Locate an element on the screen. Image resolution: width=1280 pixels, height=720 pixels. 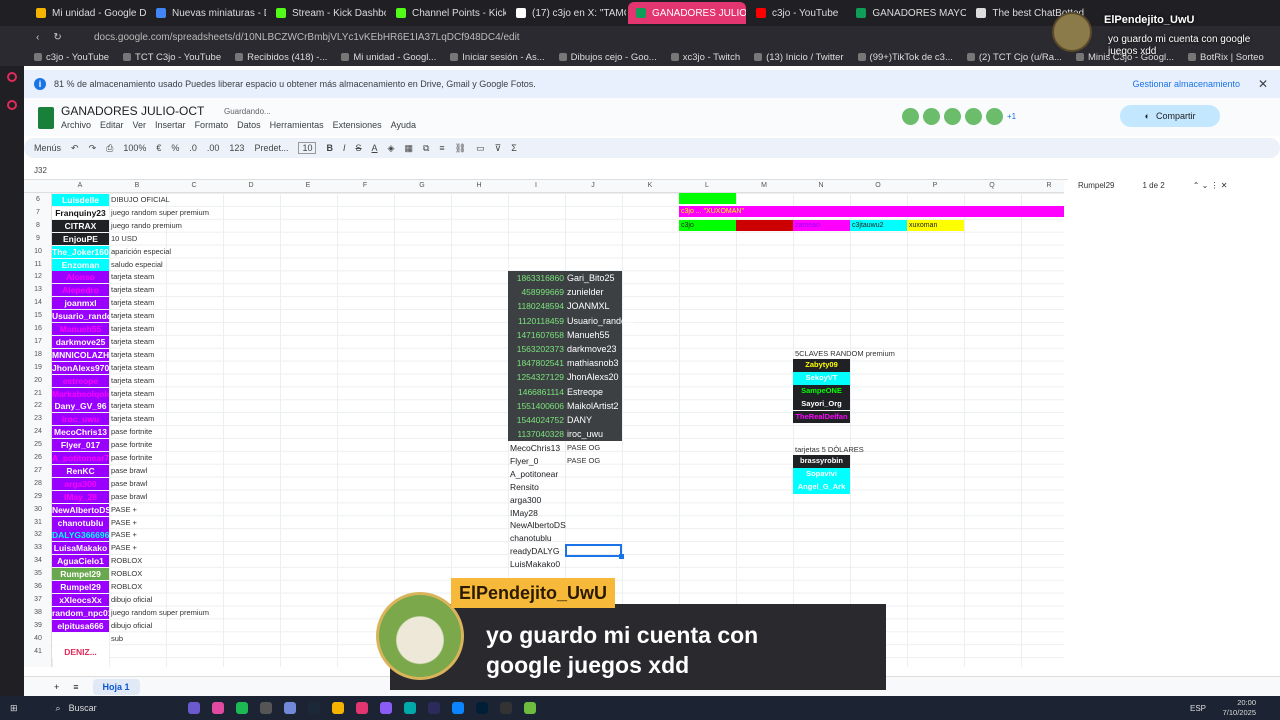
cell-row8: c3jtauwu2 is located at coordinates (878, 225).